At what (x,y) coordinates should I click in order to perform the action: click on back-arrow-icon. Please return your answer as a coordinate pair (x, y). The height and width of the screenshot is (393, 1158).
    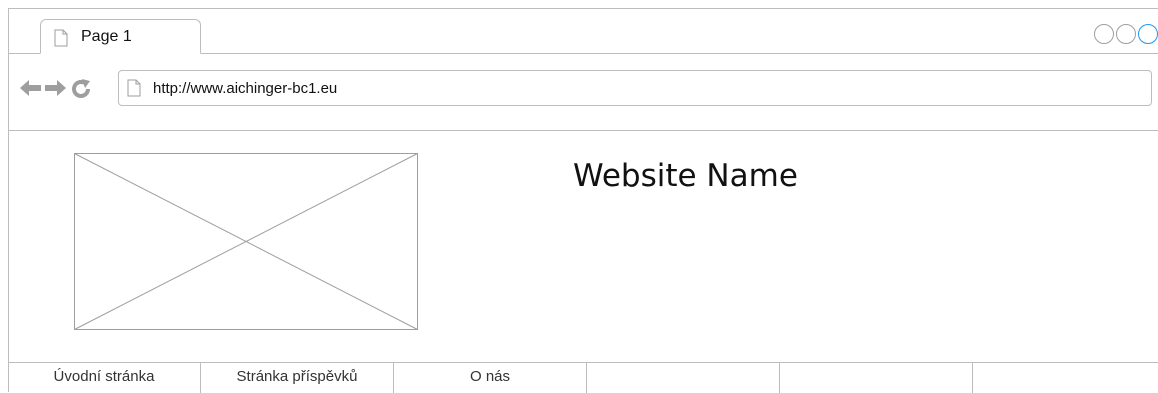
    Looking at the image, I should click on (31, 90).